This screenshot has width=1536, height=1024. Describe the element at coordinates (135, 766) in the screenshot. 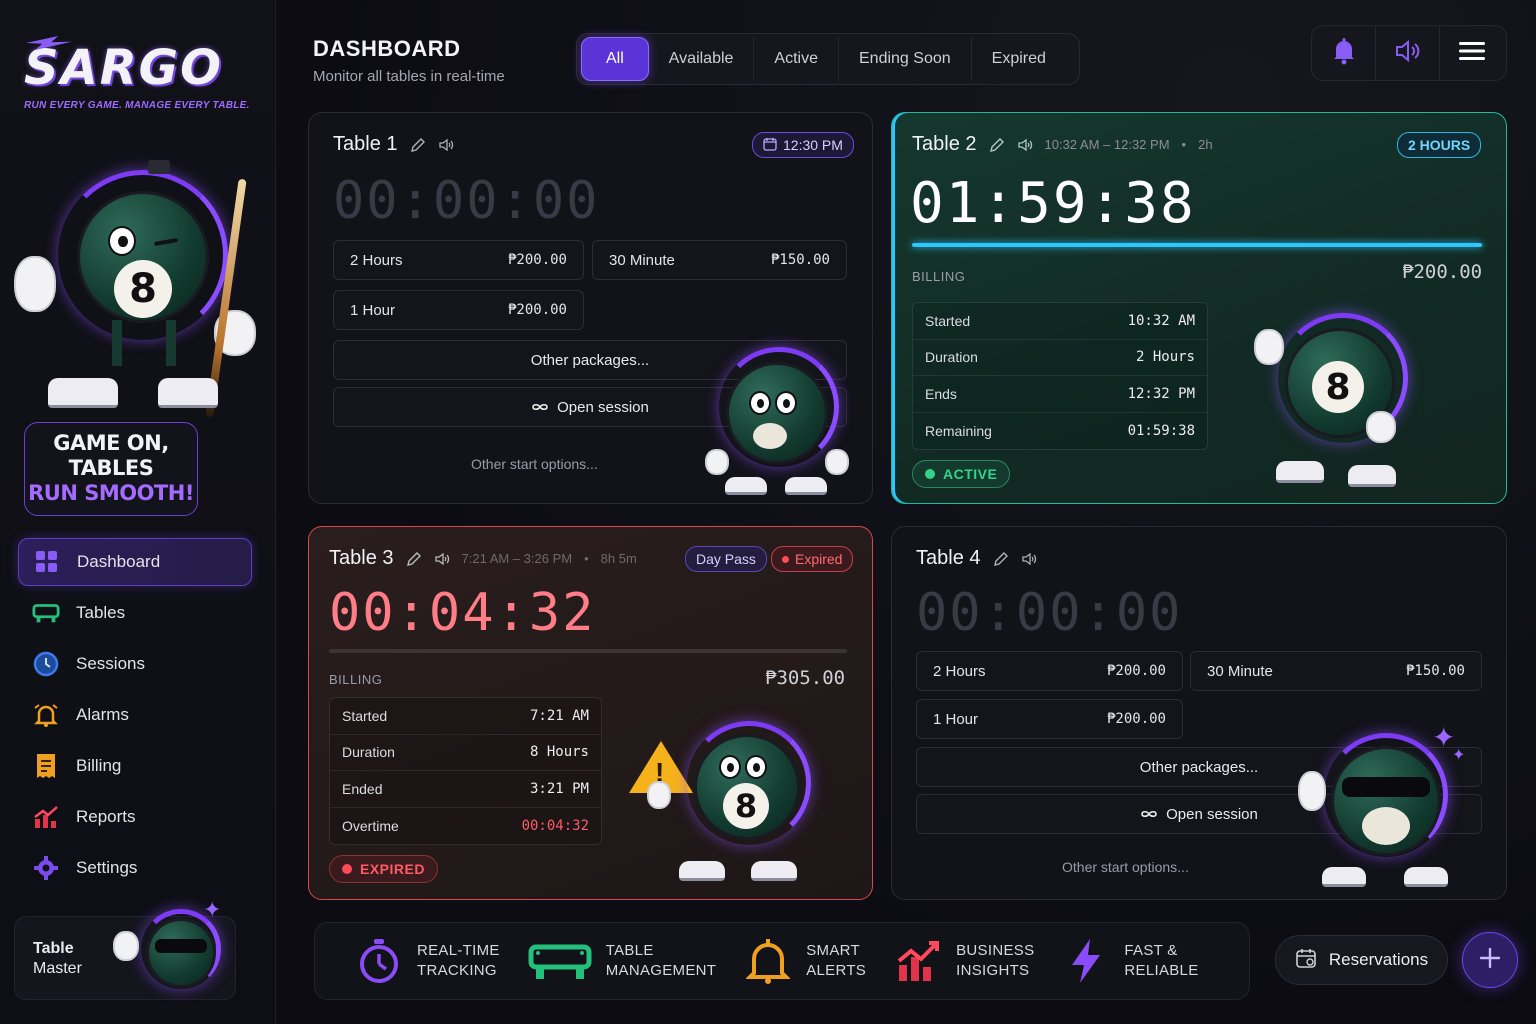

I see `sidebar-item-billing: Billing` at that location.